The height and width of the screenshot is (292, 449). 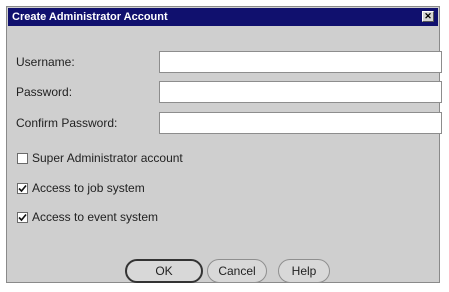 I want to click on dialog-titlebar: Create Administrator Account ✕, so click(x=223, y=17).